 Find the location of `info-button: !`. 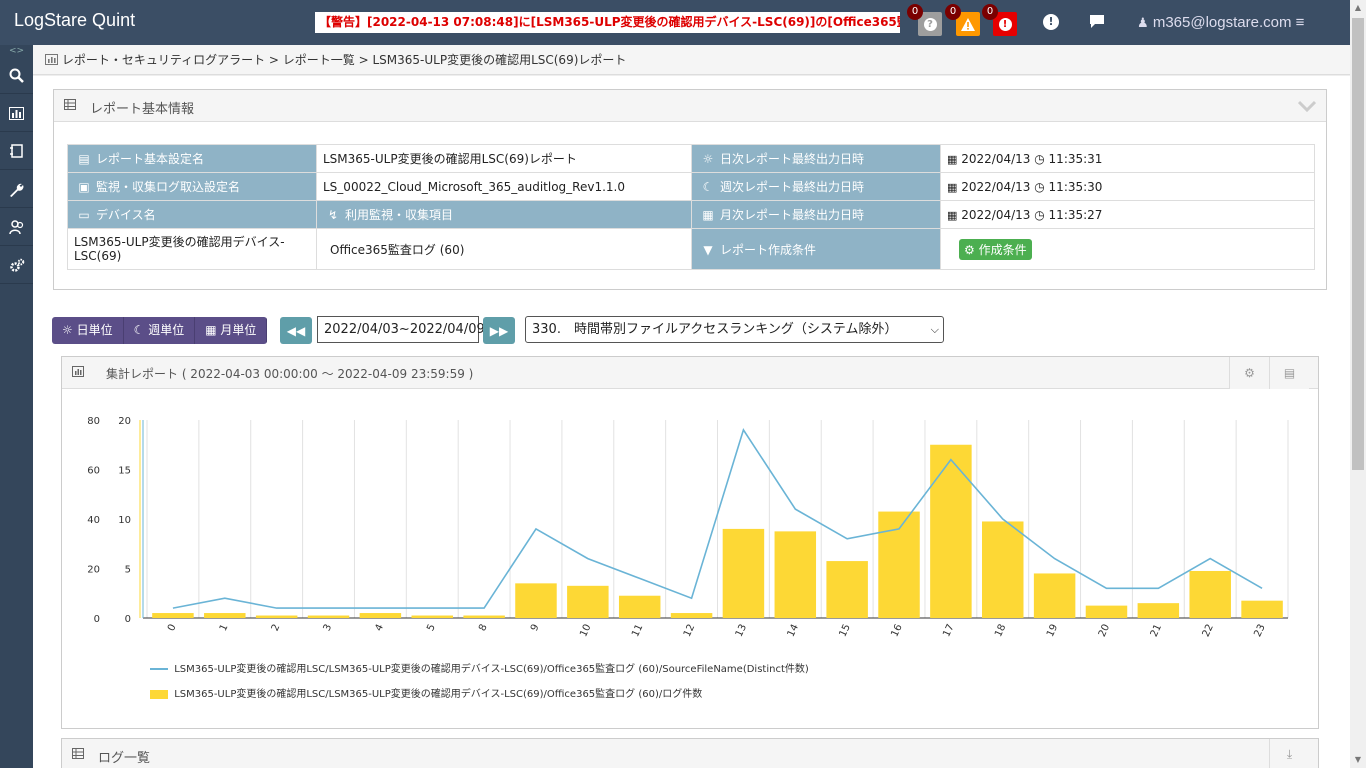

info-button: ! is located at coordinates (1052, 23).